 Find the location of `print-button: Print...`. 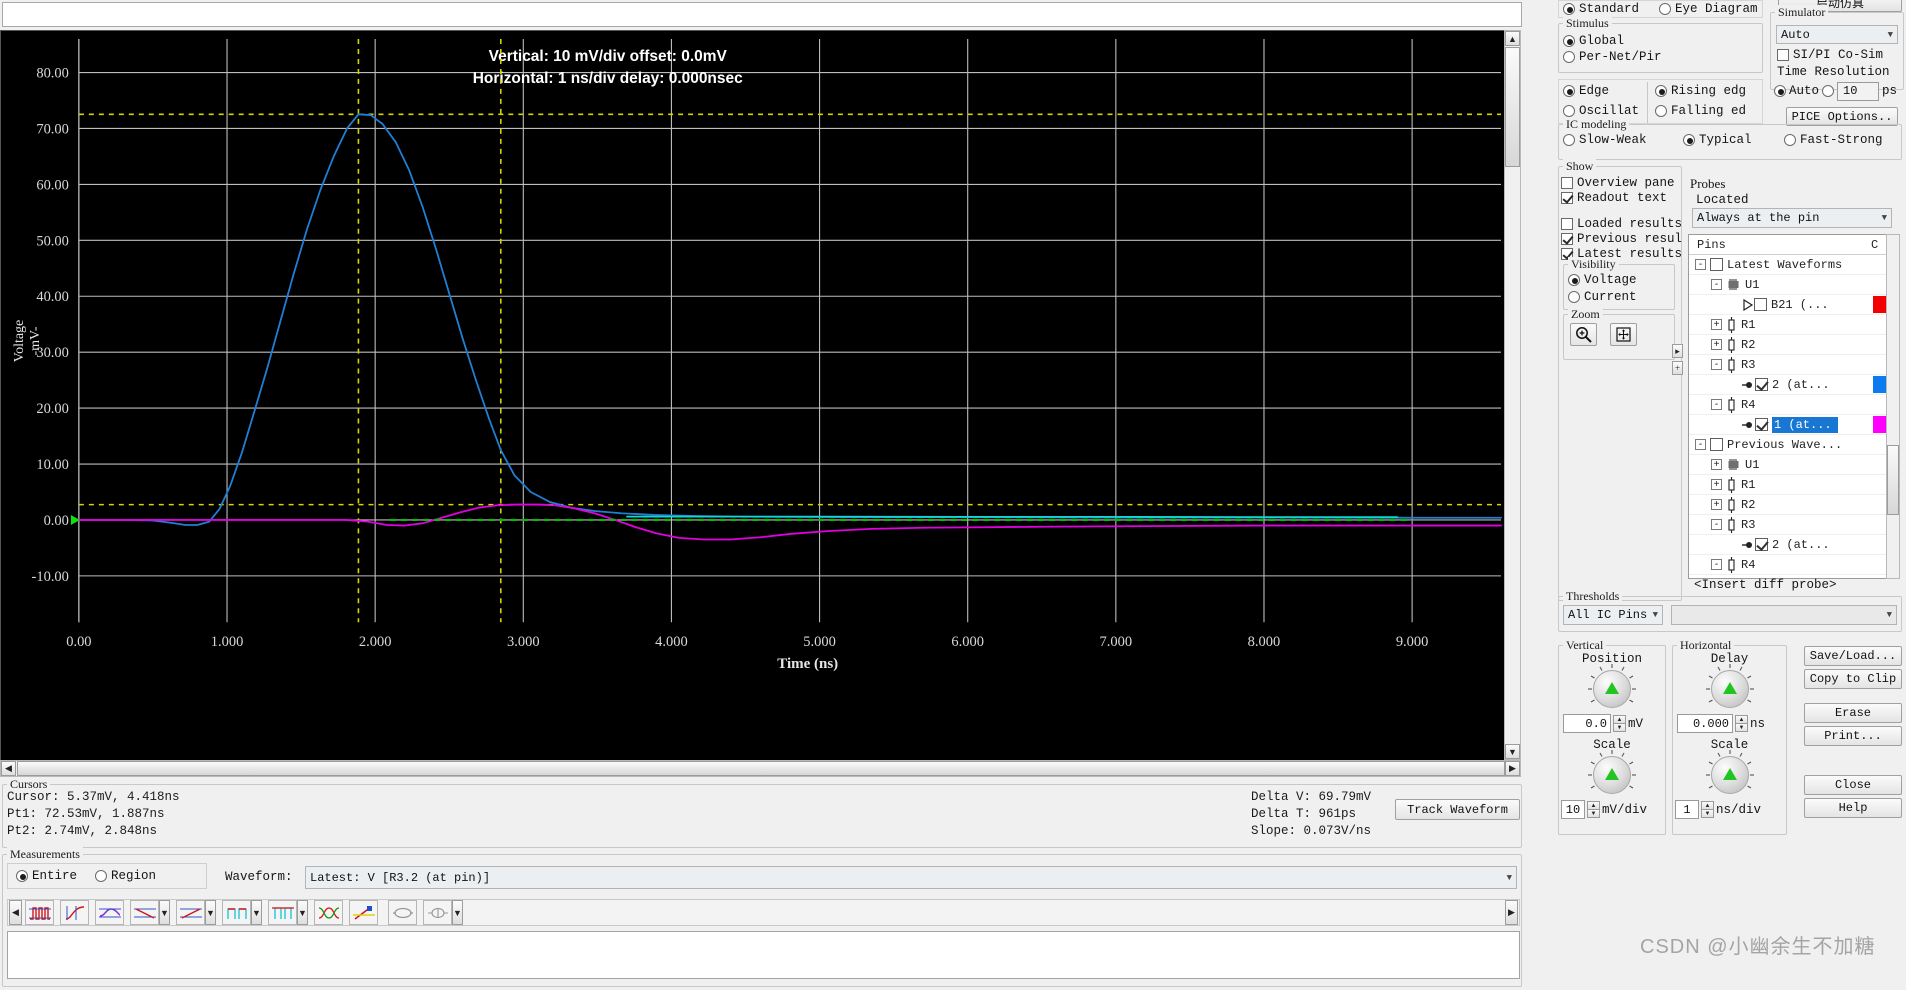

print-button: Print... is located at coordinates (1853, 736).